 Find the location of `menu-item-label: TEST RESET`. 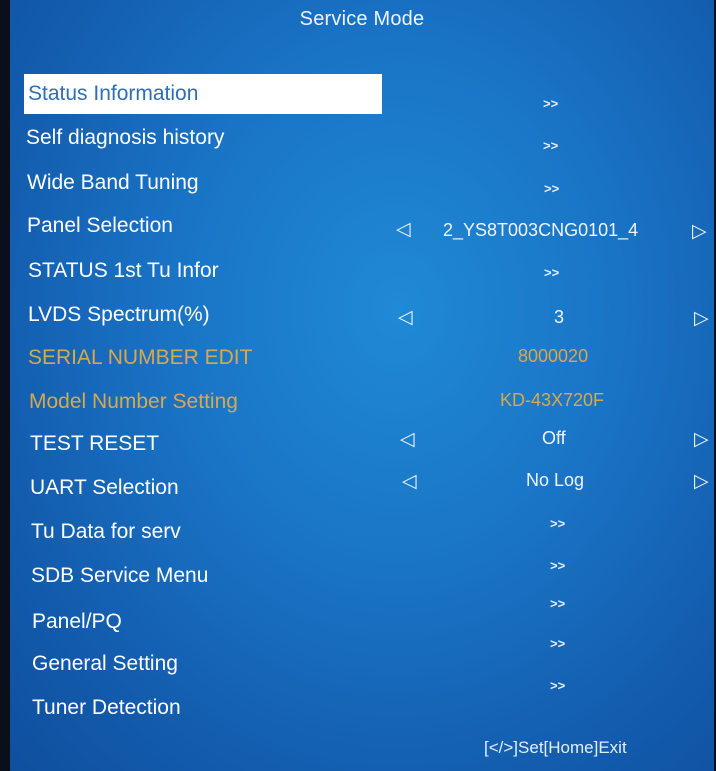

menu-item-label: TEST RESET is located at coordinates (95, 443).